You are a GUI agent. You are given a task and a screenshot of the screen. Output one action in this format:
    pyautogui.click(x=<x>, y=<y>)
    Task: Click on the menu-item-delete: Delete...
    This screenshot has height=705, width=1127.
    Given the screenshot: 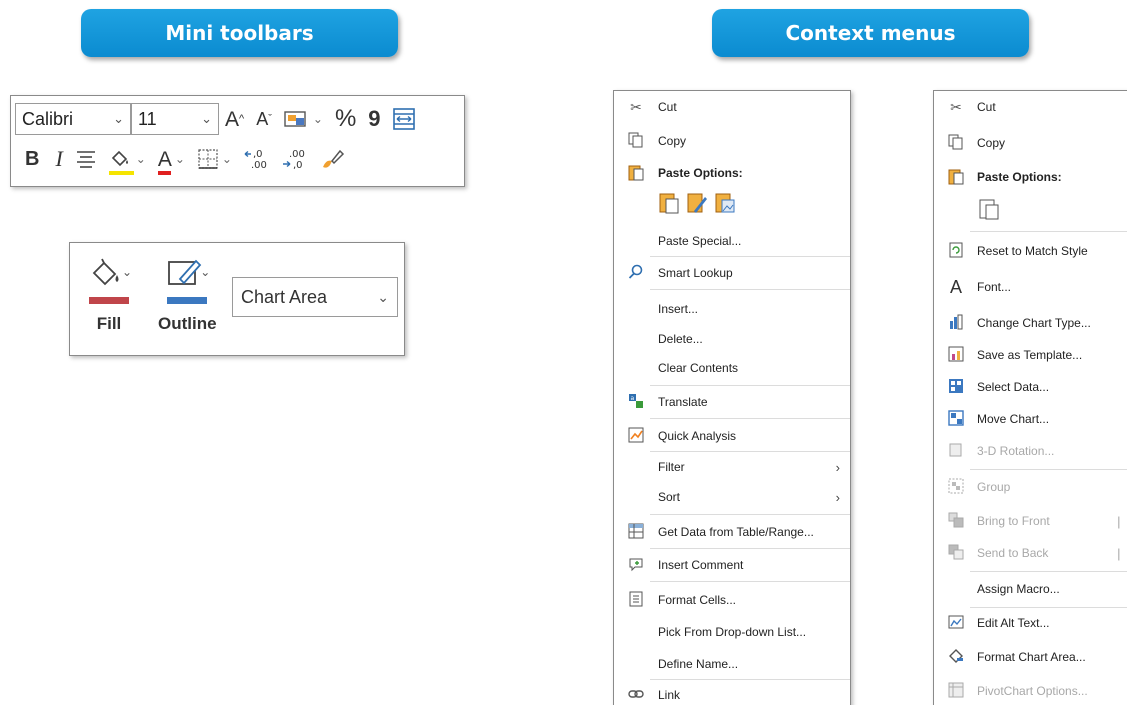 What is the action you would take?
    pyautogui.click(x=732, y=339)
    